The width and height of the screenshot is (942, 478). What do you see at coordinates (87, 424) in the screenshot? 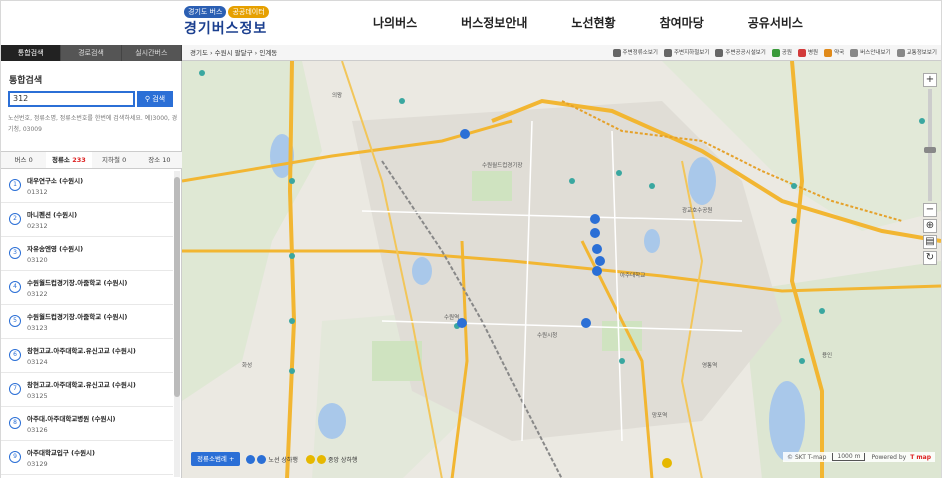
I see `list-item: 8 아주대.아주대학교병원 (수원시) 03126` at bounding box center [87, 424].